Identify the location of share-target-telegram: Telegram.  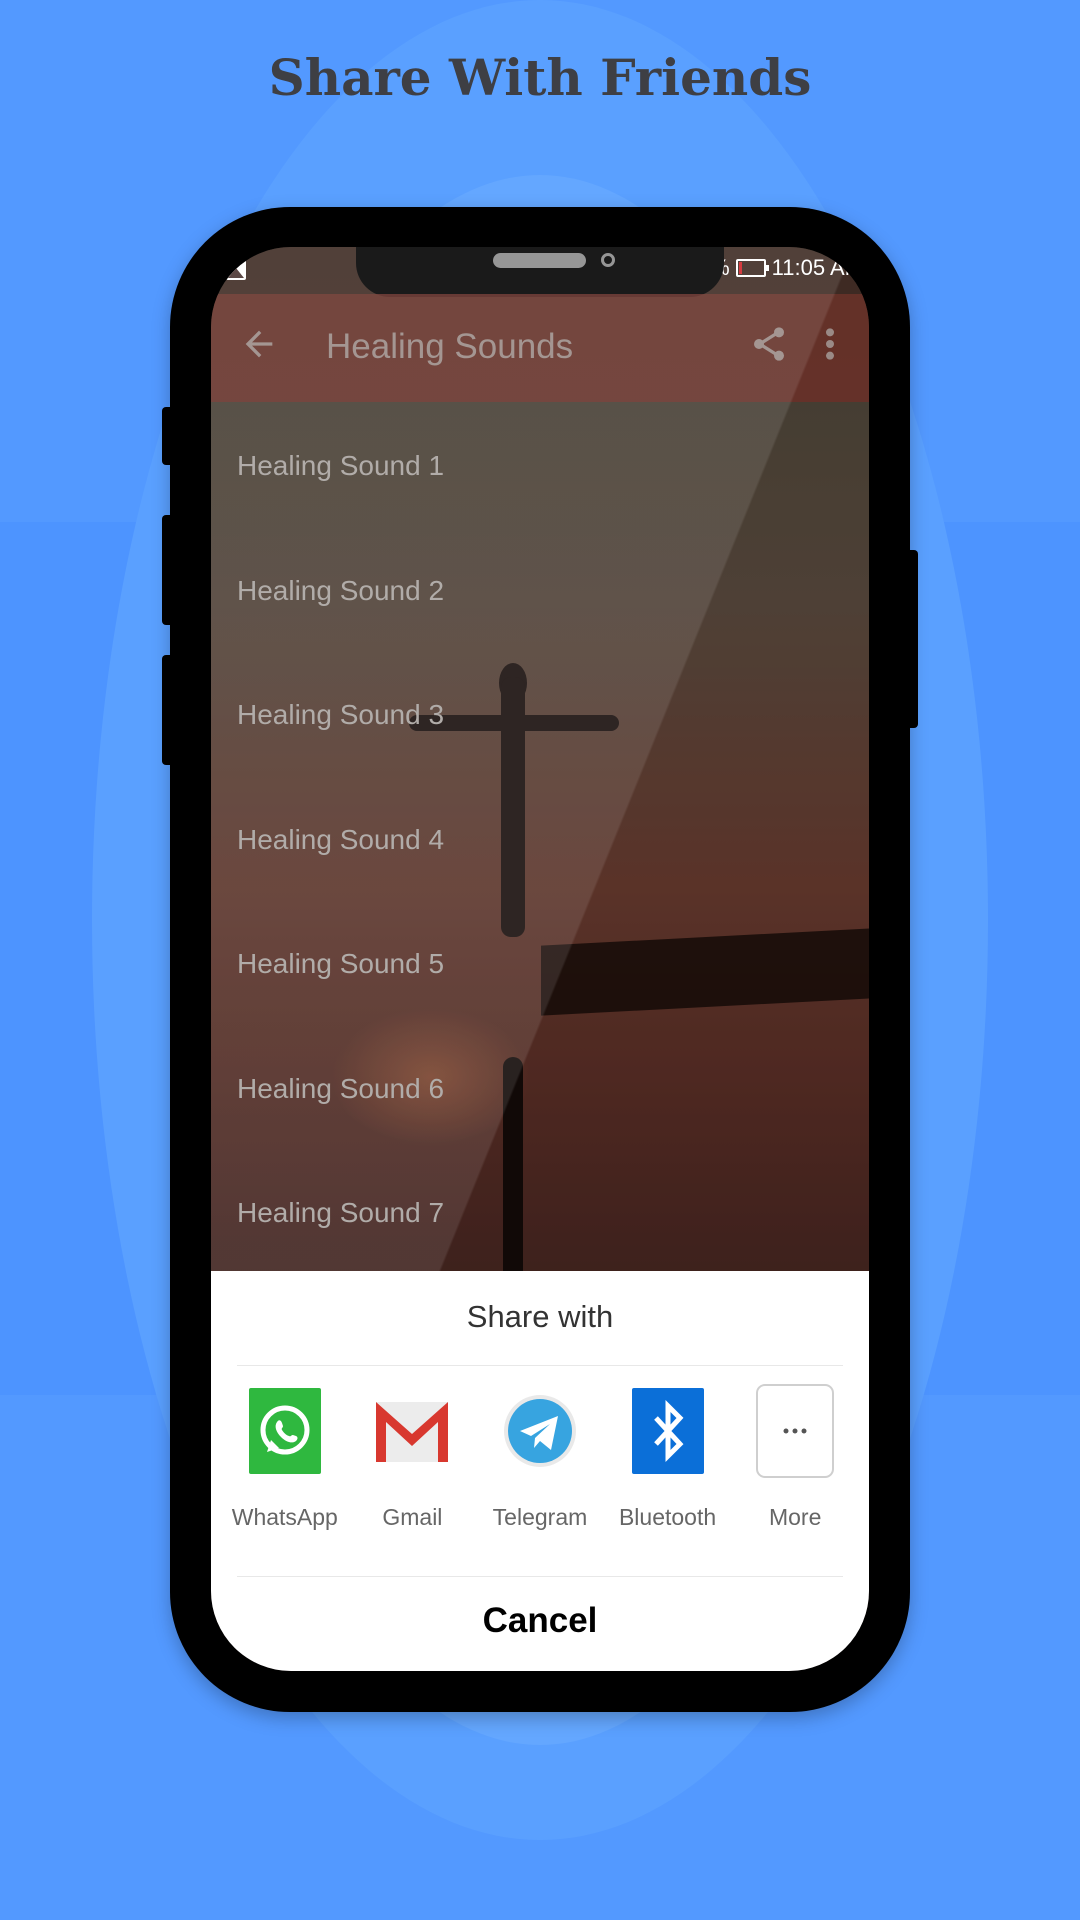
(540, 1459).